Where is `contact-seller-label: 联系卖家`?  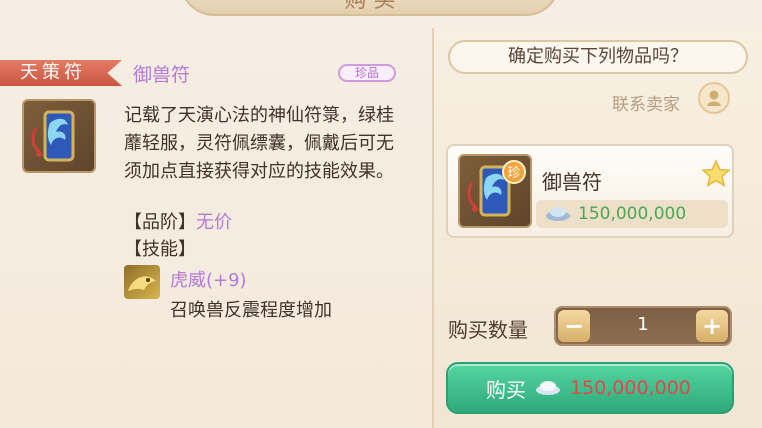
contact-seller-label: 联系卖家 is located at coordinates (646, 102).